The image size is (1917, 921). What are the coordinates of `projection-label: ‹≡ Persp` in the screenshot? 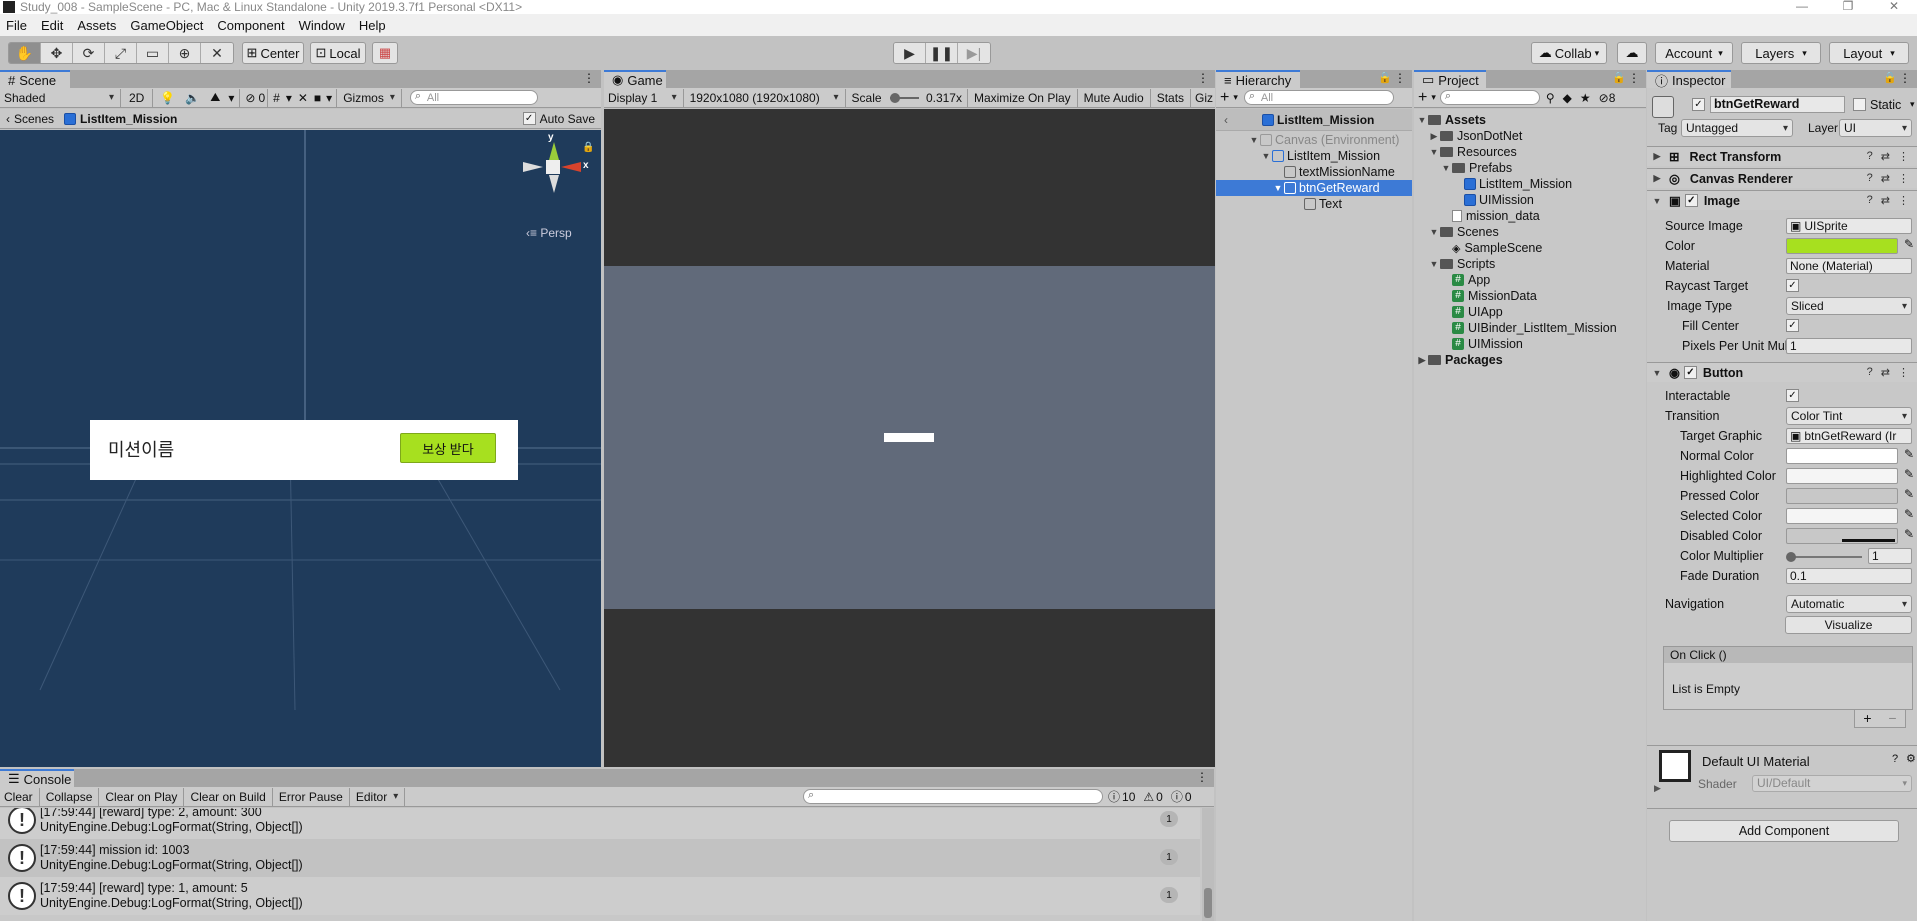 It's located at (549, 233).